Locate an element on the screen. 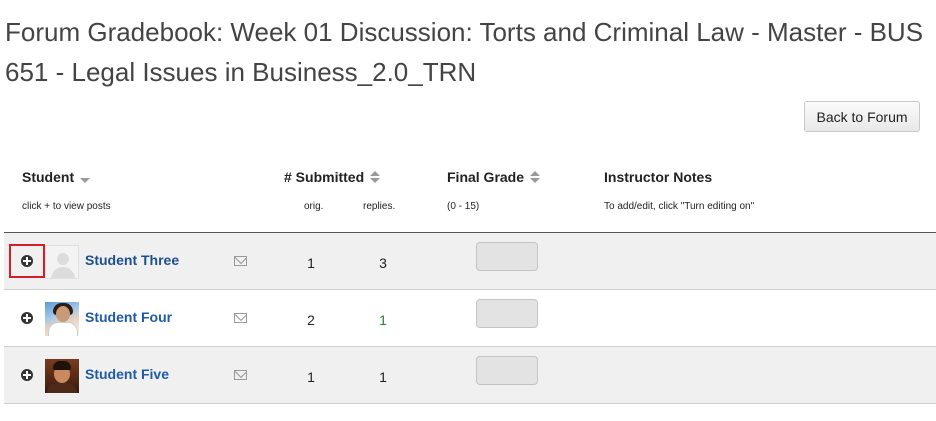  final-grade-header-label: Final Grade is located at coordinates (486, 177).